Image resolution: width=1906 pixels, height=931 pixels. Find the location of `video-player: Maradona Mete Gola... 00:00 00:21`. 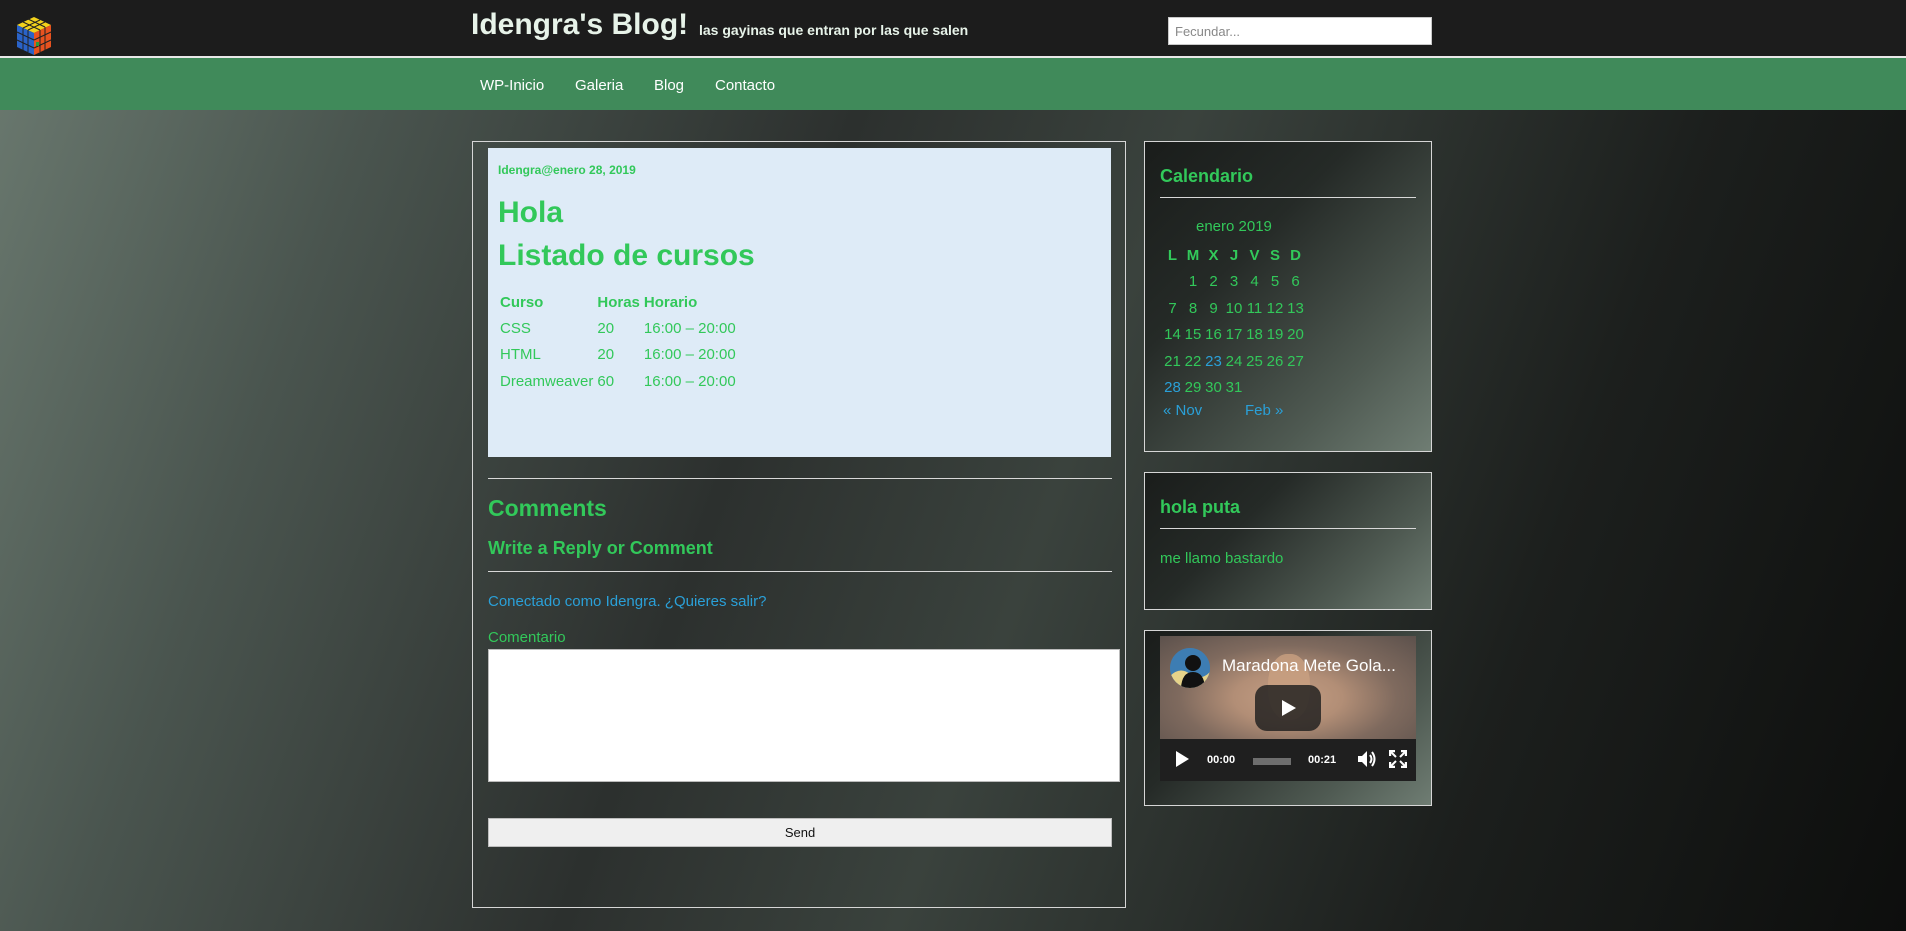

video-player: Maradona Mete Gola... 00:00 00:21 is located at coordinates (1288, 708).